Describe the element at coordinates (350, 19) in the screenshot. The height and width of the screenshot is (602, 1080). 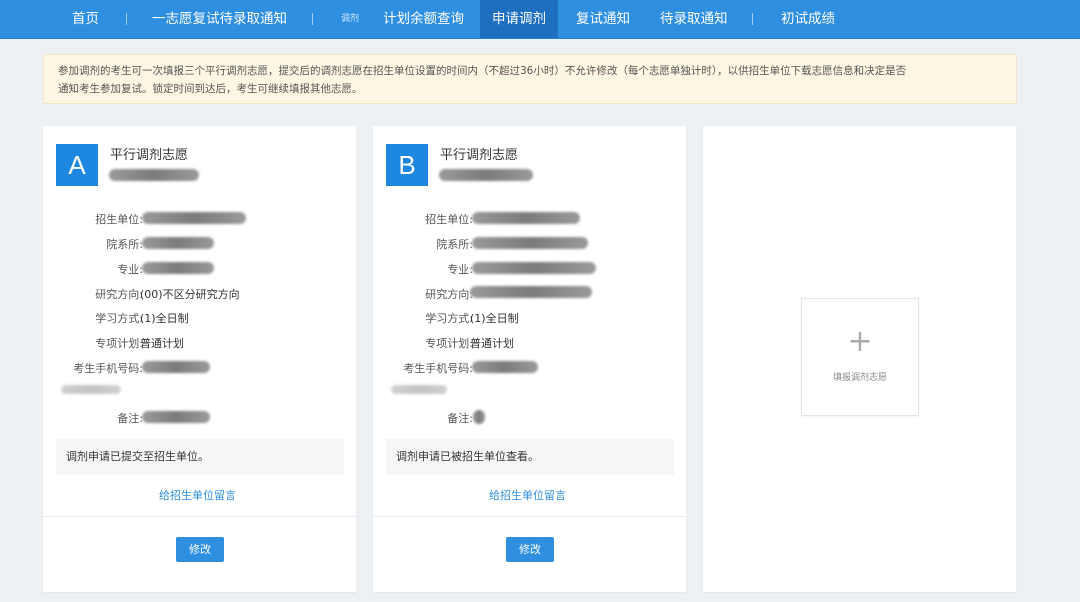
I see `nav-adjust-tag: 调剂` at that location.